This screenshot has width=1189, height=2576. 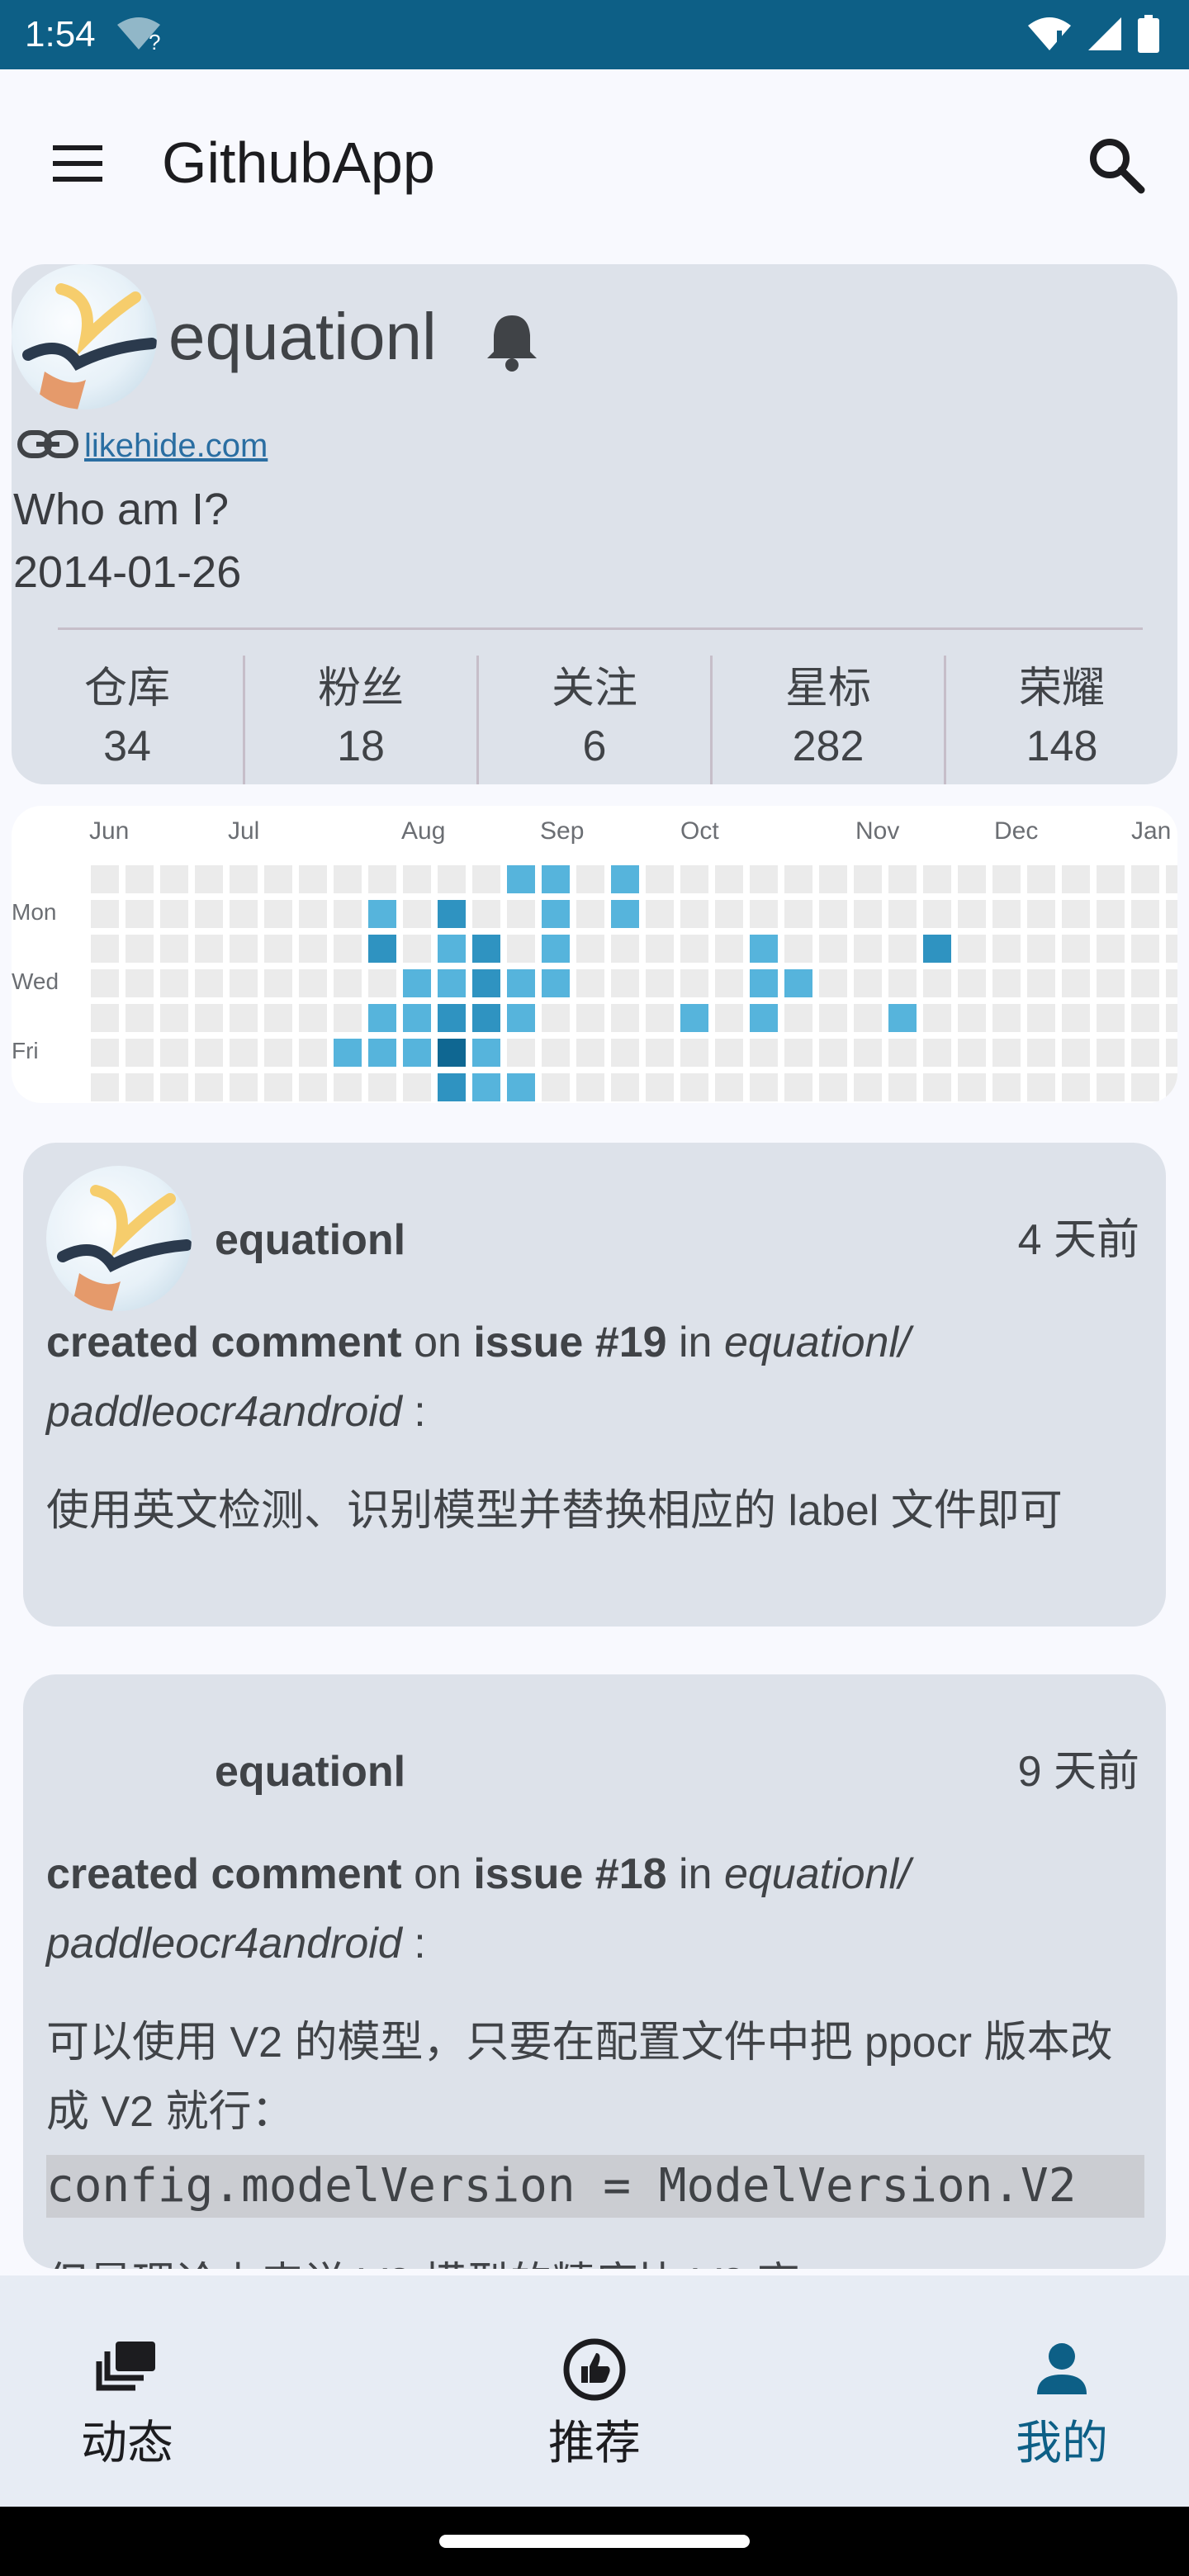 I want to click on event-username: equationl, so click(x=310, y=1240).